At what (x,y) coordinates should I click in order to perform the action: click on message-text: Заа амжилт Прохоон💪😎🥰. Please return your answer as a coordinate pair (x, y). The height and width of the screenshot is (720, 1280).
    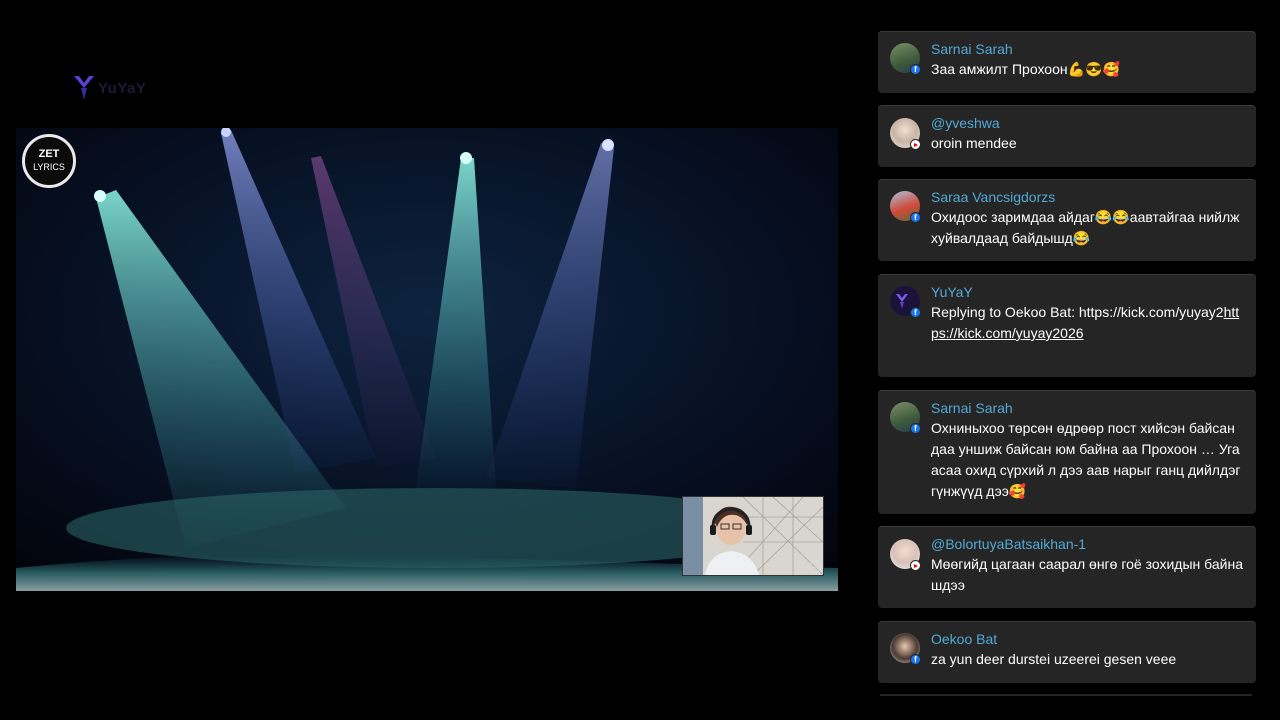
    Looking at the image, I should click on (1025, 69).